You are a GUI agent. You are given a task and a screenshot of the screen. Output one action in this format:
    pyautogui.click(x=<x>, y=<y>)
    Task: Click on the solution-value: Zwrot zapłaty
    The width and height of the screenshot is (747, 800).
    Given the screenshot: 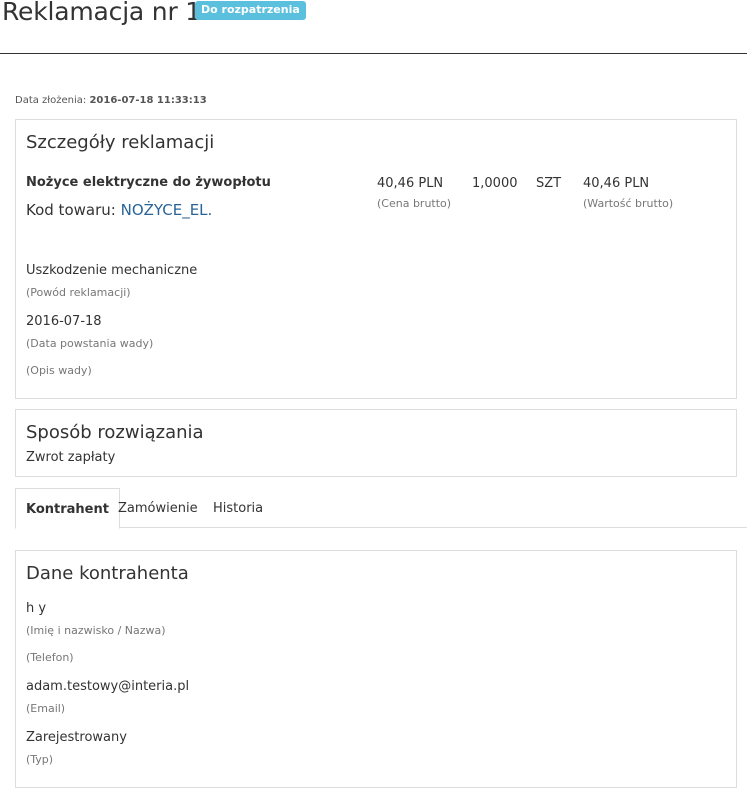 What is the action you would take?
    pyautogui.click(x=71, y=457)
    